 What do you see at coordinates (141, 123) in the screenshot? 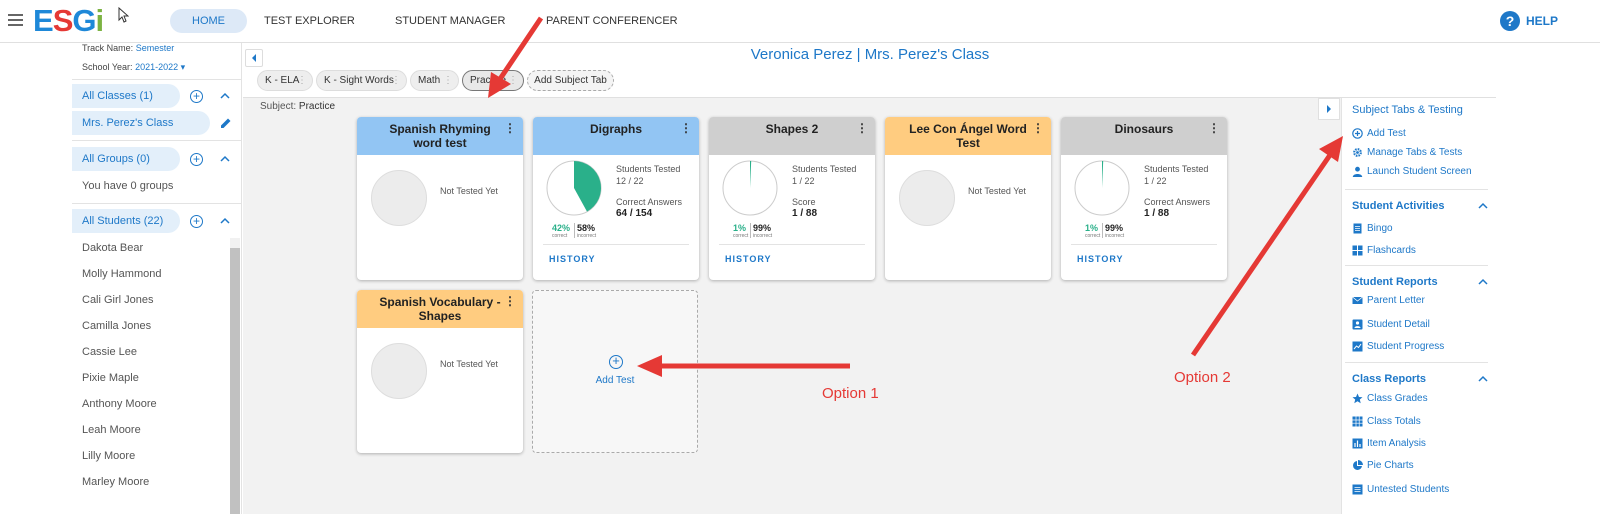
I see `class-item: Mrs. Perez's Class` at bounding box center [141, 123].